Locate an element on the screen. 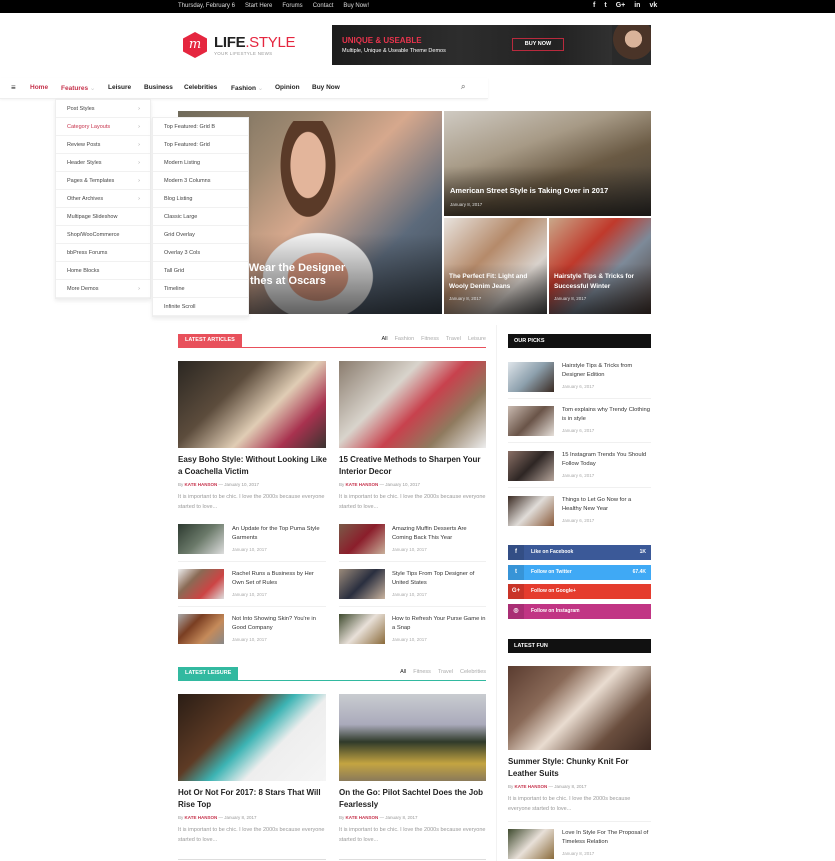 The image size is (835, 861). nav-item-fashion: Fashion ⌄ is located at coordinates (247, 88).